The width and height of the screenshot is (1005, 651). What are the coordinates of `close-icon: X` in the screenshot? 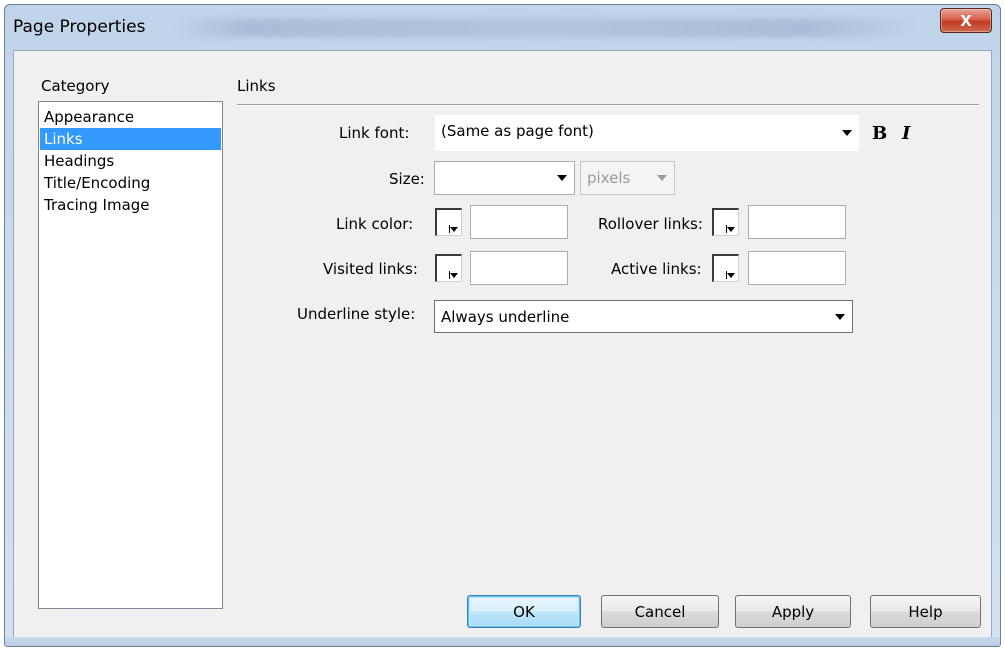 It's located at (966, 20).